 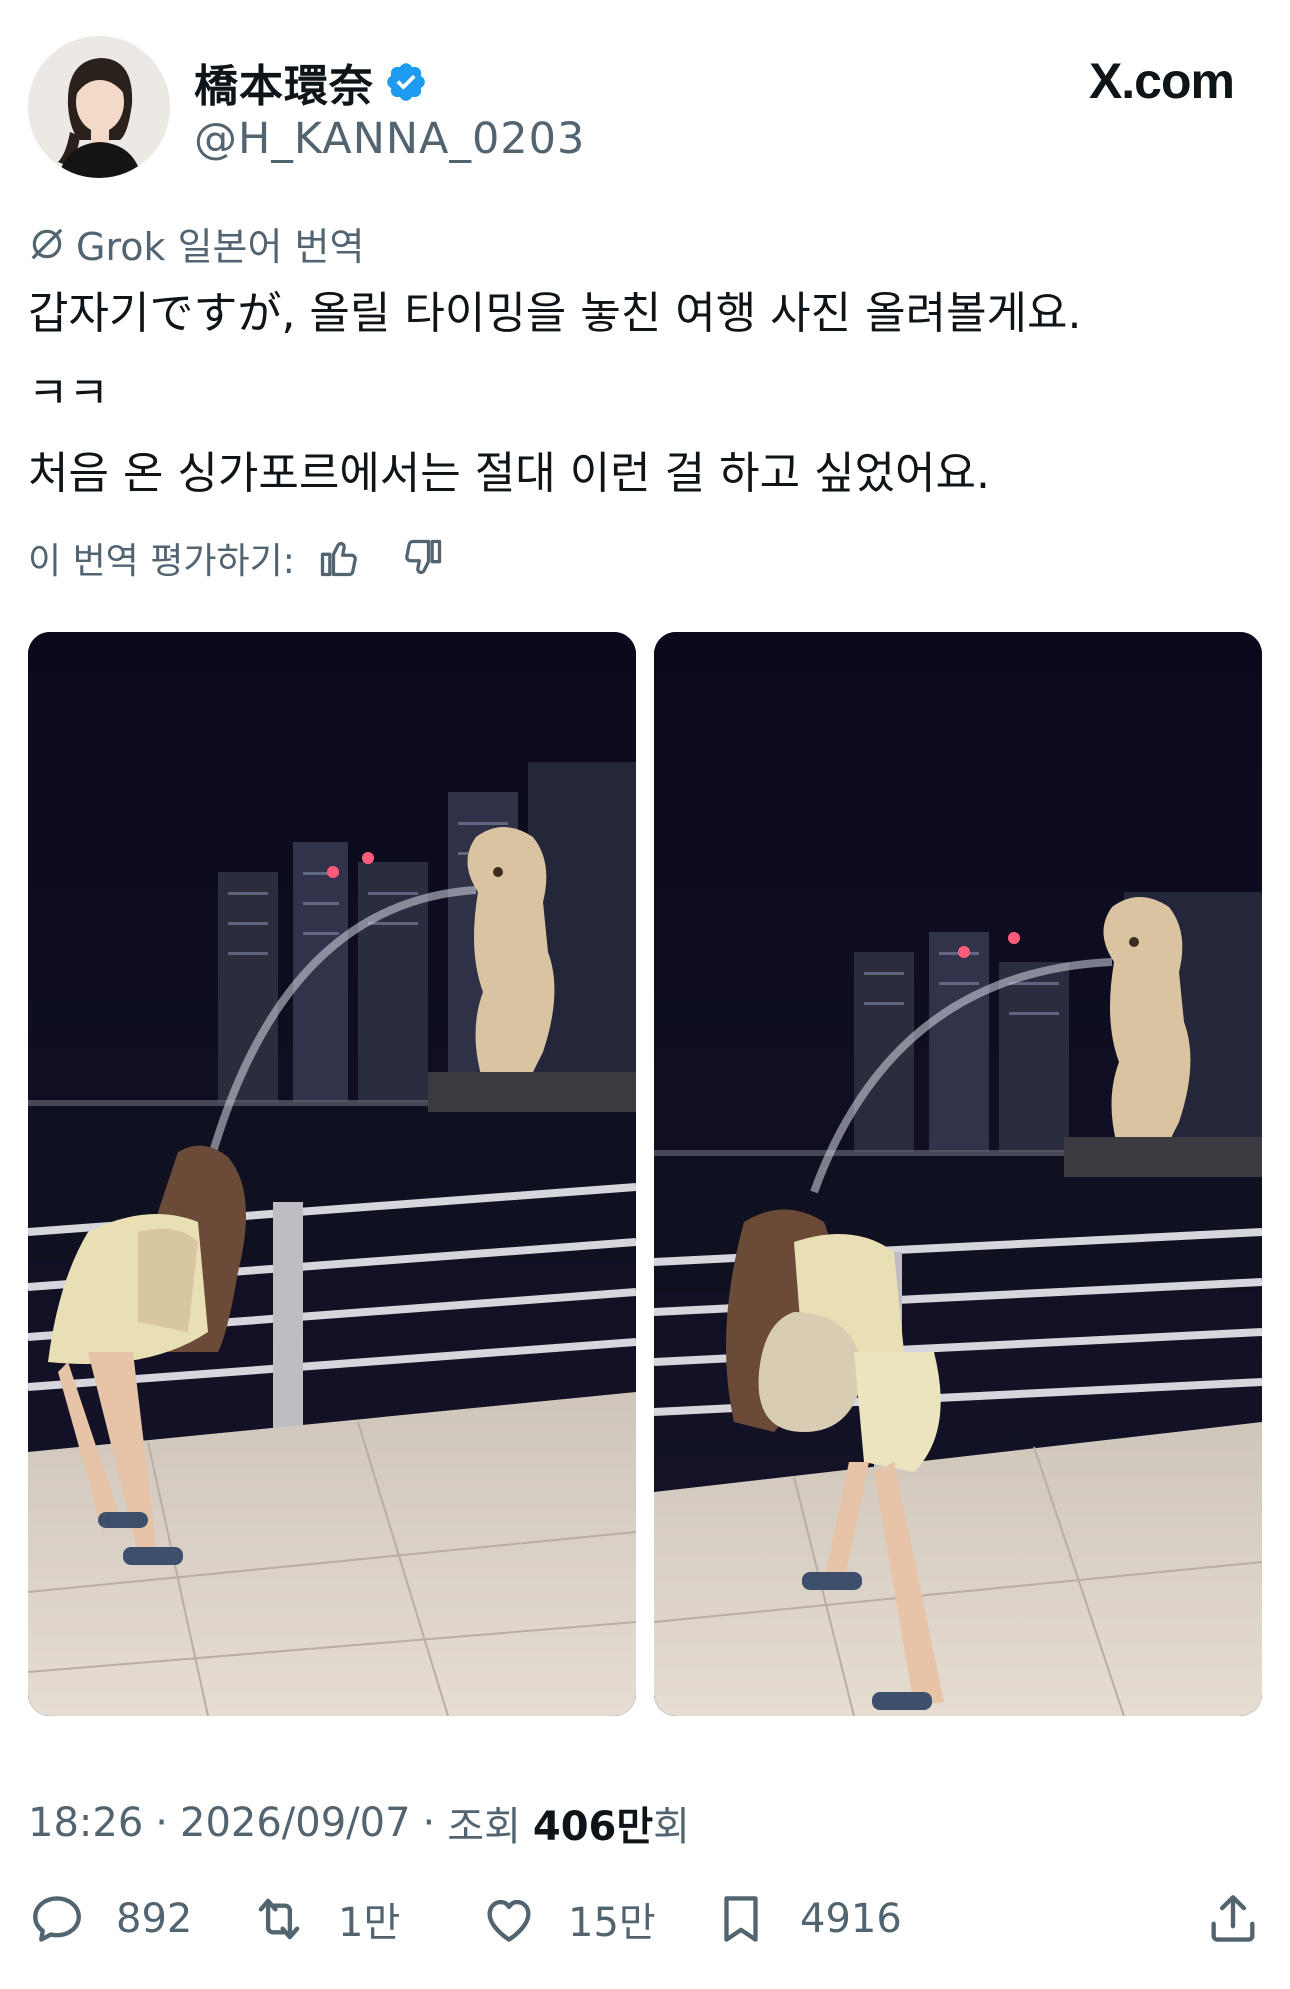 I want to click on tweet-line: 처음 온 싱가포르에서는 절대 이런 걸 하고 싶었어요., so click(x=509, y=473).